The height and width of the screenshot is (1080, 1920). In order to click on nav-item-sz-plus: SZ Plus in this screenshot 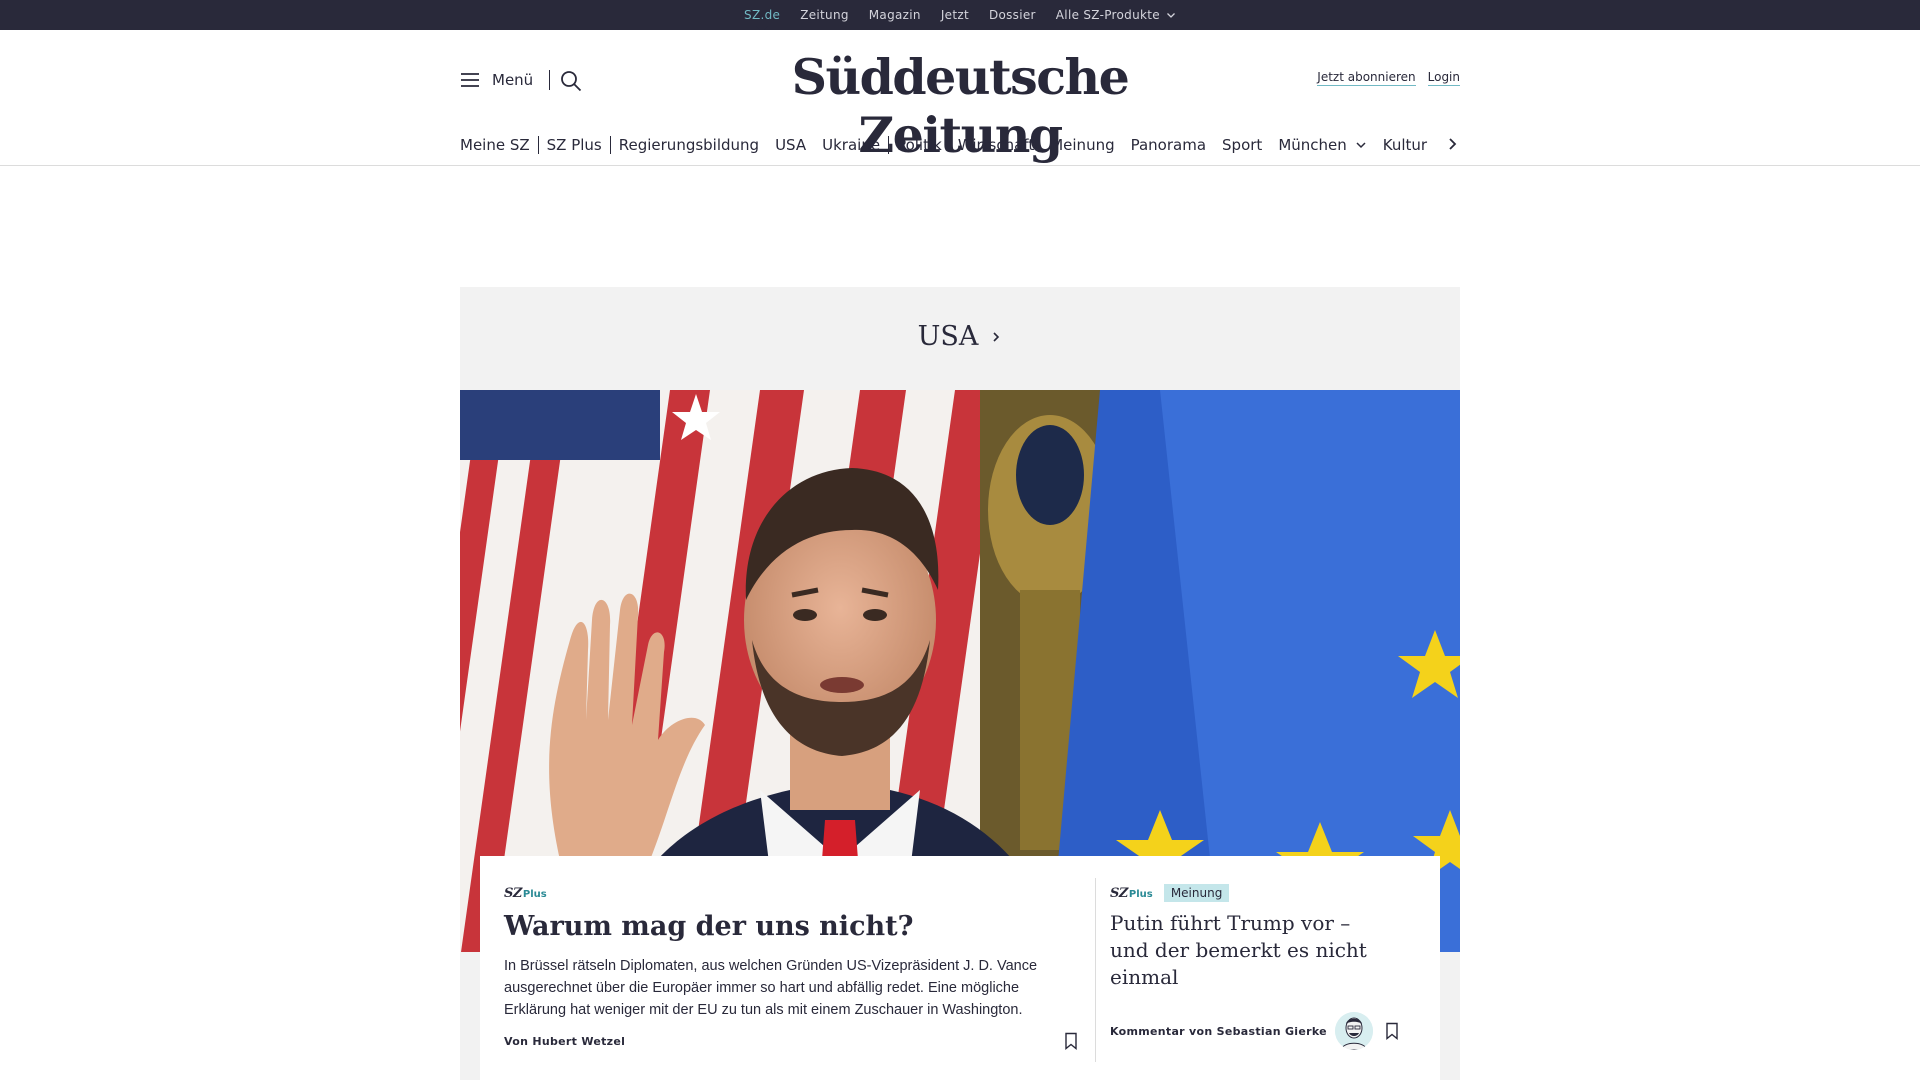, I will do `click(574, 145)`.